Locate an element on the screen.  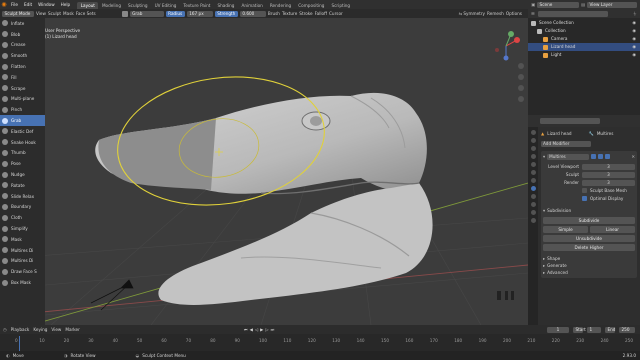
grid-toggle-icon is located at coordinates (521, 99).